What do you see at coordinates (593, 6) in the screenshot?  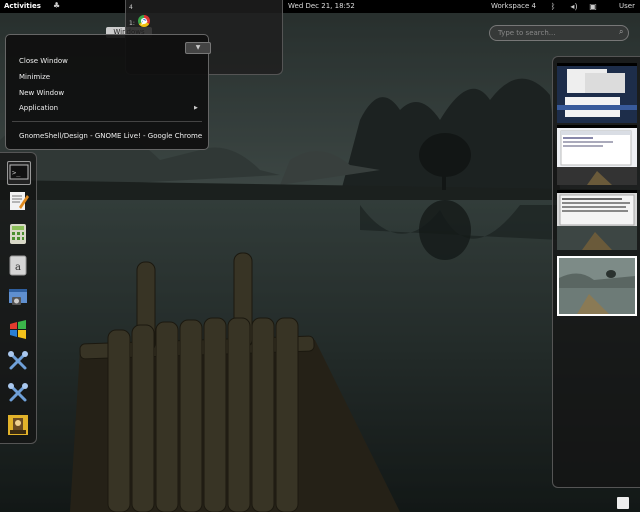 I see `network-icon: ▣` at bounding box center [593, 6].